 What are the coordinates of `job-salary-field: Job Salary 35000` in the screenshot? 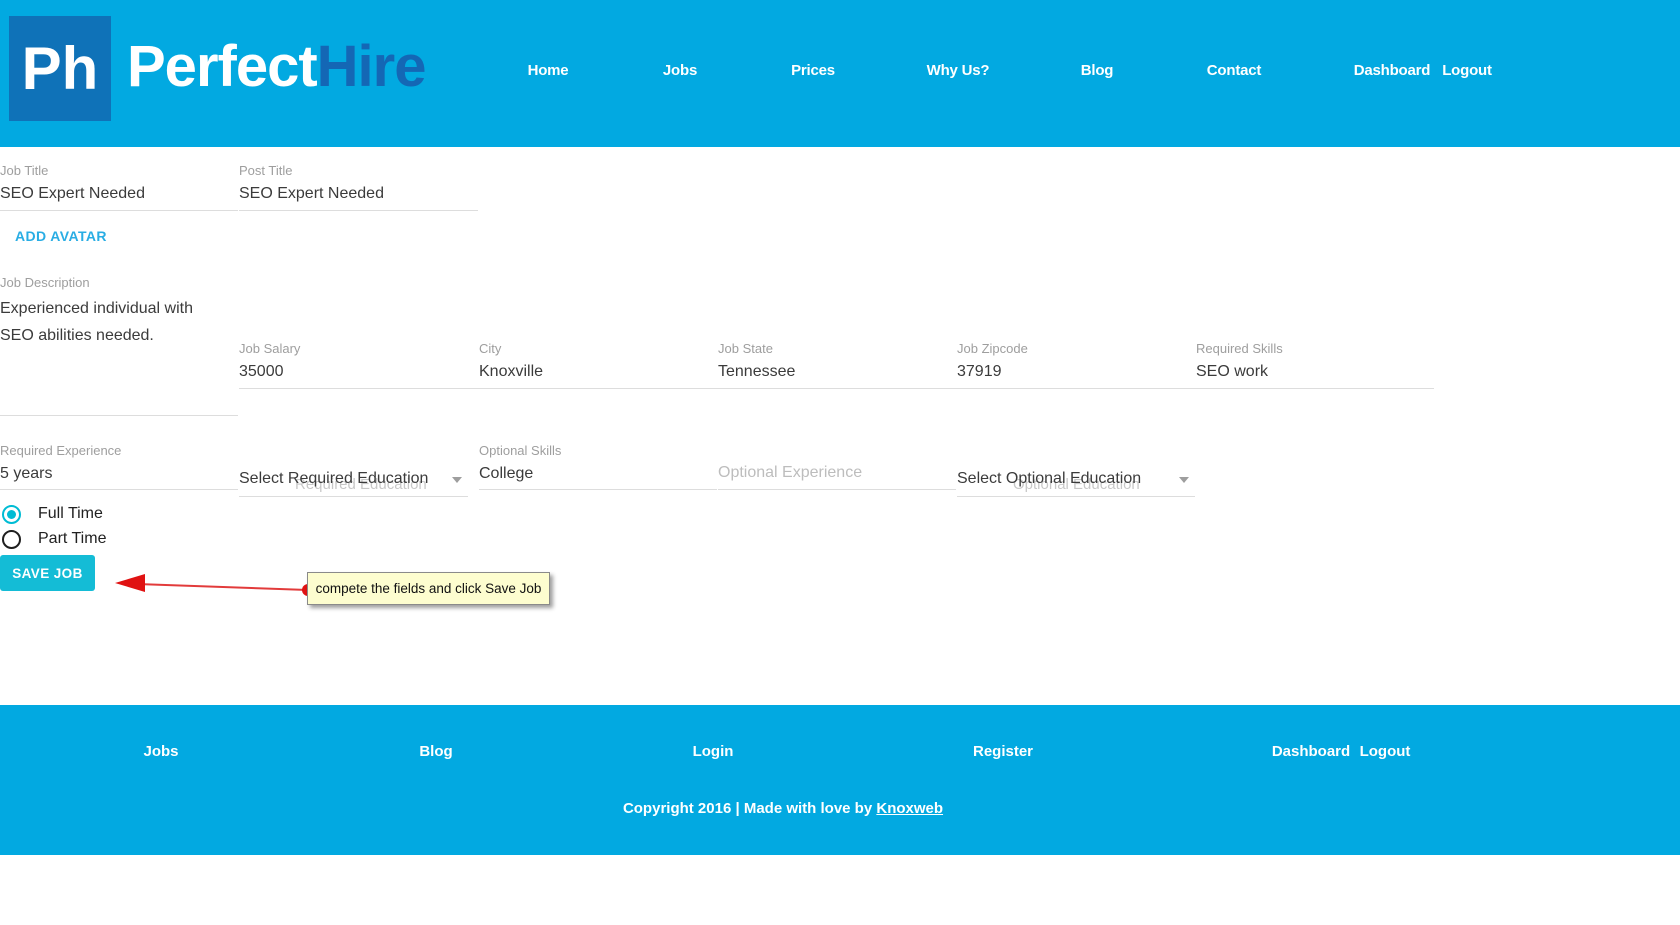 It's located at (359, 365).